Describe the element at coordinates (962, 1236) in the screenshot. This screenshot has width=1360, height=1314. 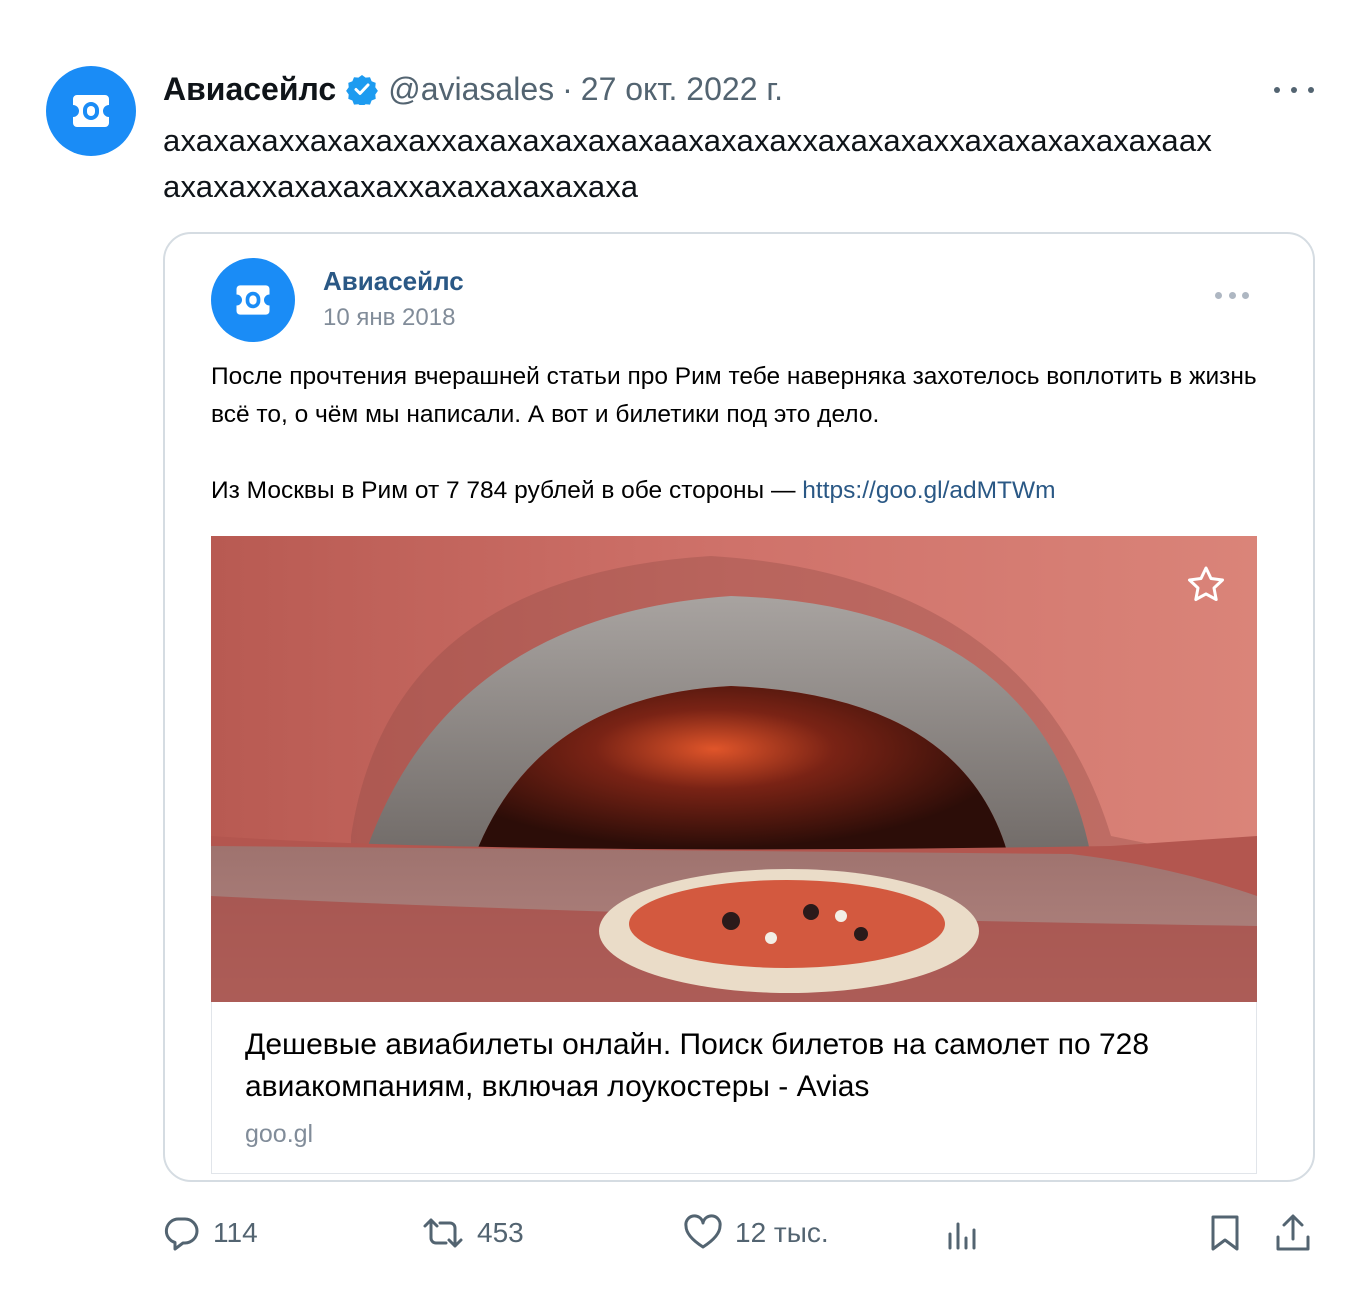
I see `analytics-icon` at that location.